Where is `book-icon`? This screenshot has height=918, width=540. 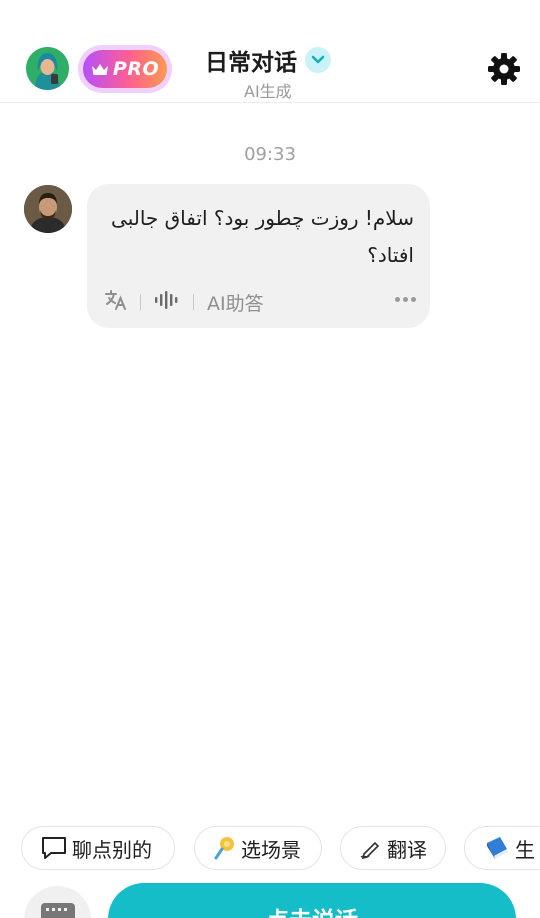
book-icon is located at coordinates (497, 848).